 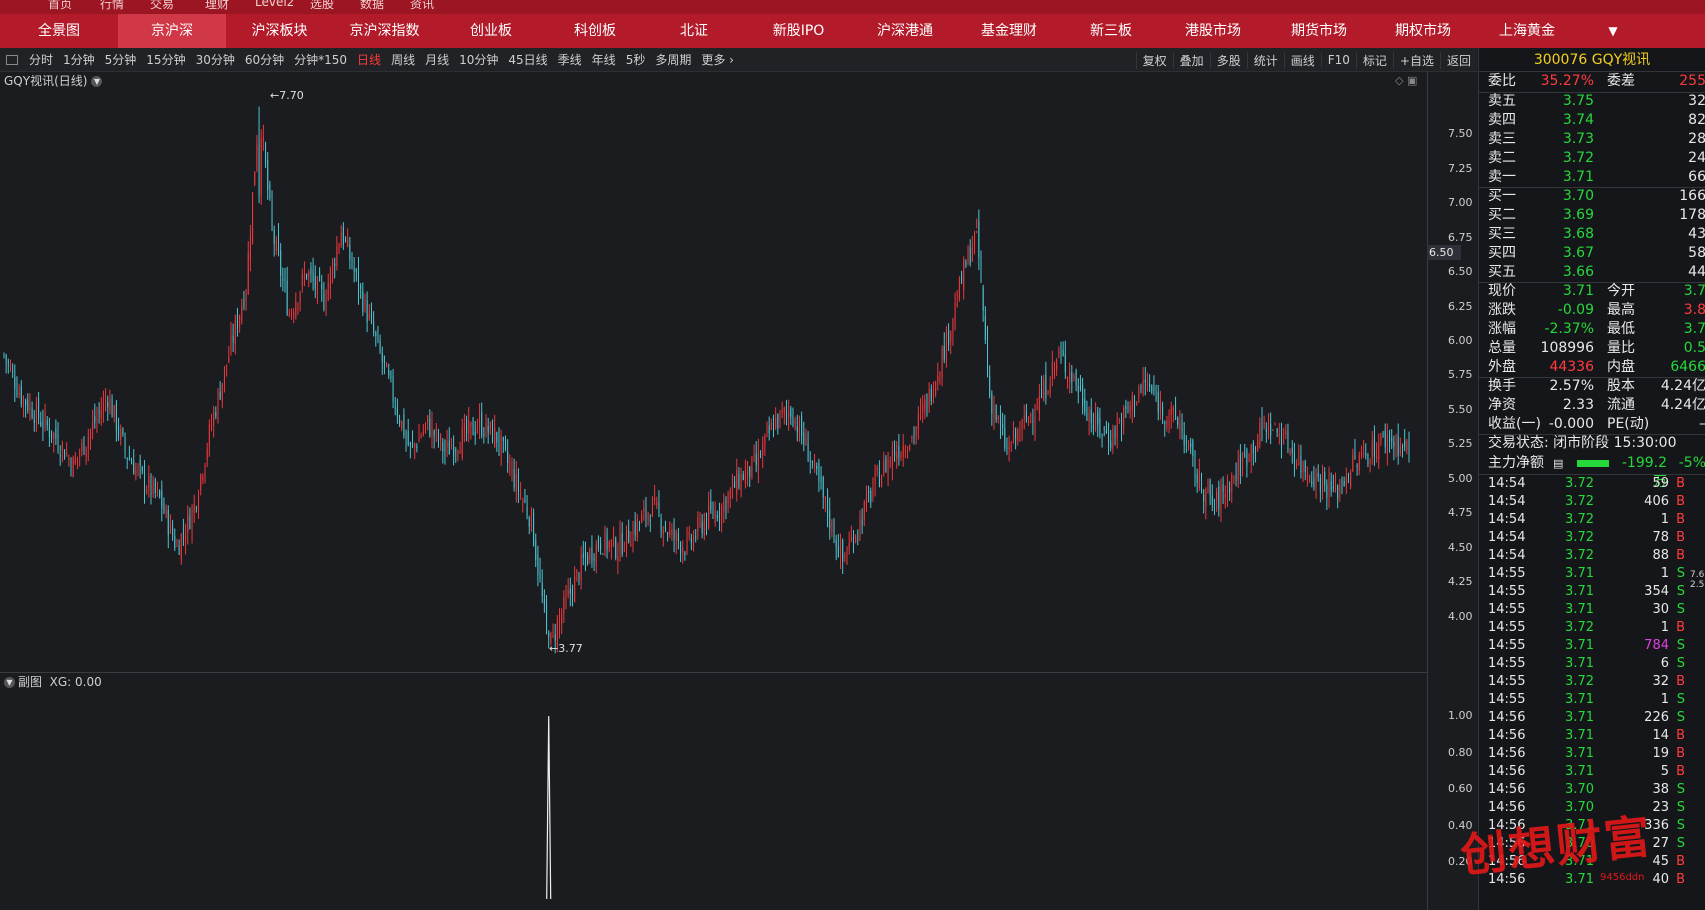 I want to click on bid-volume: 166, so click(x=1692, y=196).